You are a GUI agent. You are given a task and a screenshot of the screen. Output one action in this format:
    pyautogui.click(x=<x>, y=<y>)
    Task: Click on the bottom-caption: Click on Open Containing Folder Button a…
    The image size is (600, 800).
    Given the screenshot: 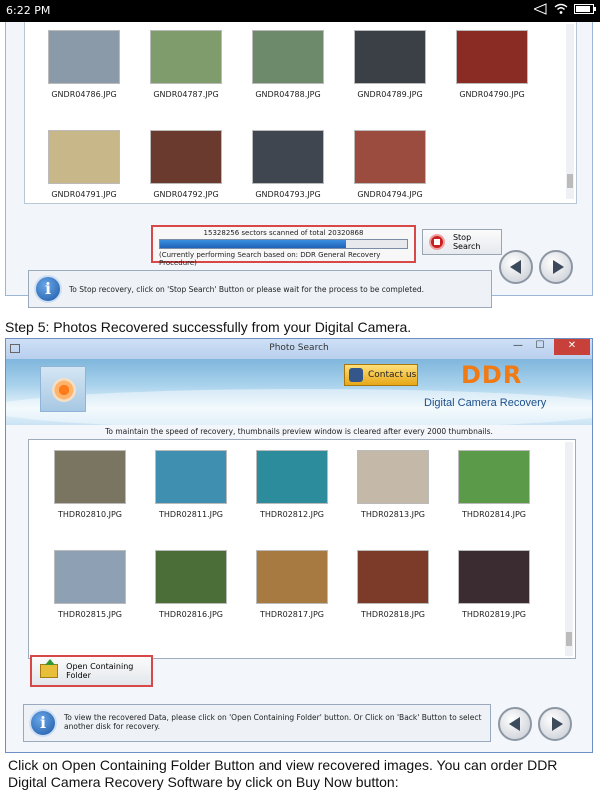 What is the action you would take?
    pyautogui.click(x=283, y=773)
    